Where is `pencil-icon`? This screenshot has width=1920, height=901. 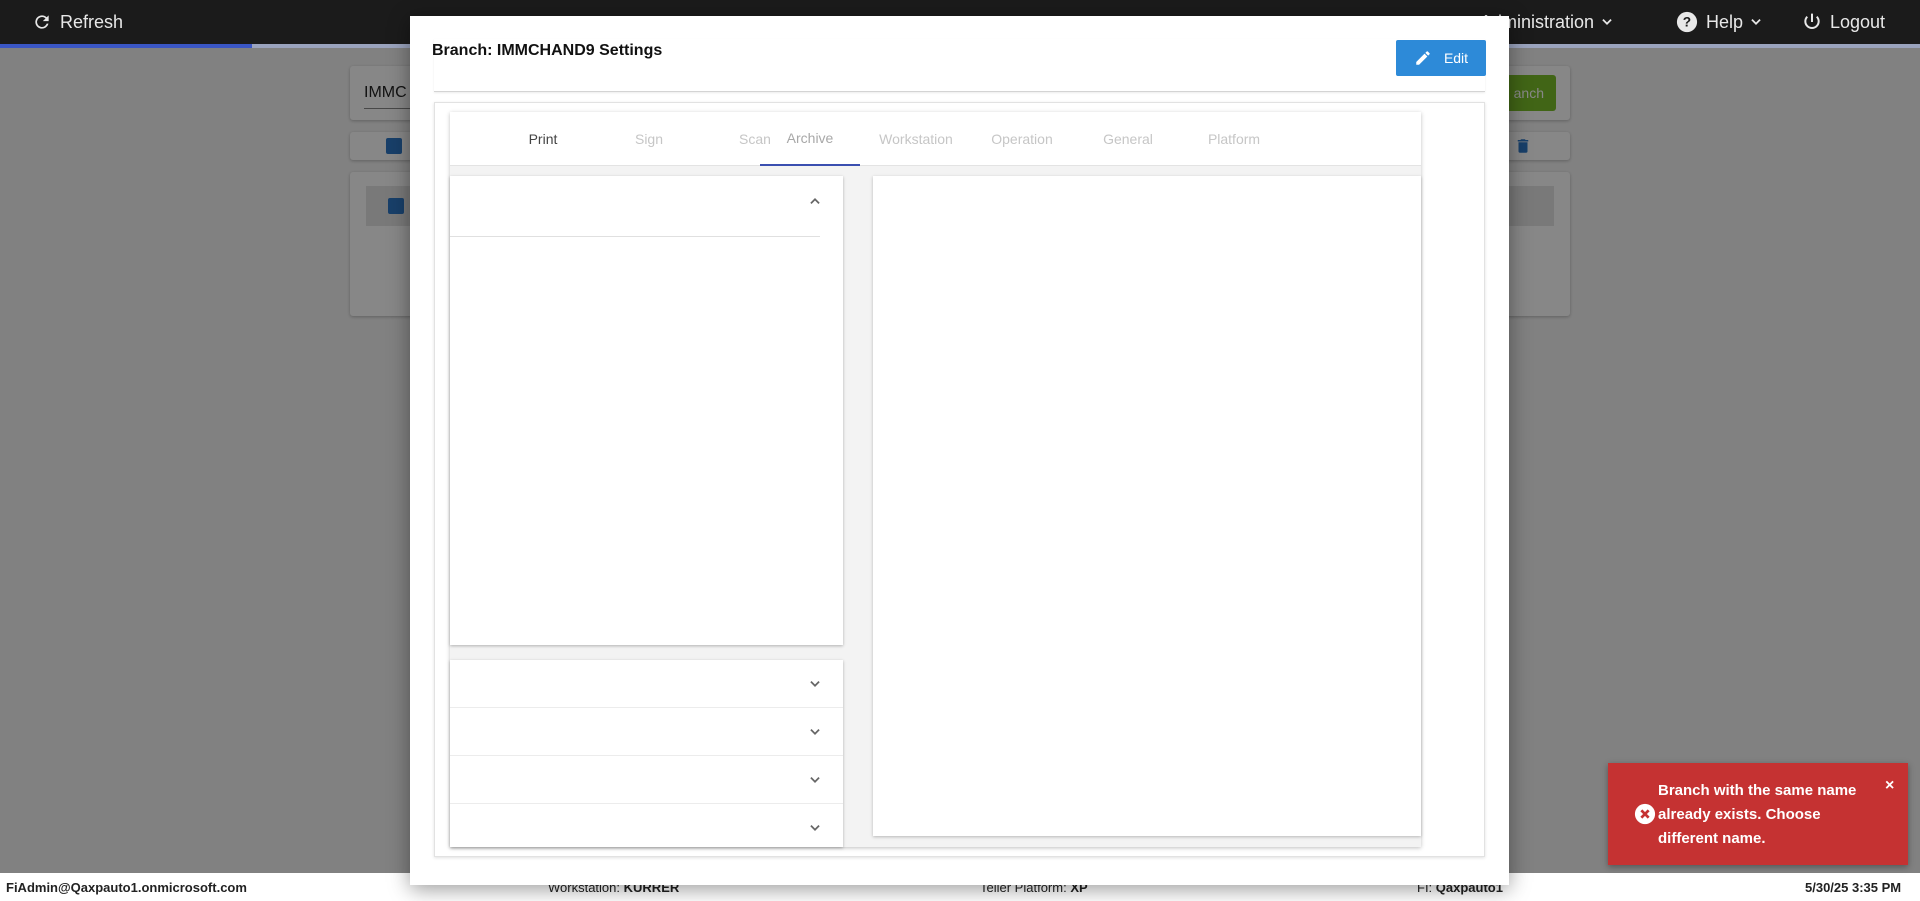 pencil-icon is located at coordinates (1423, 58).